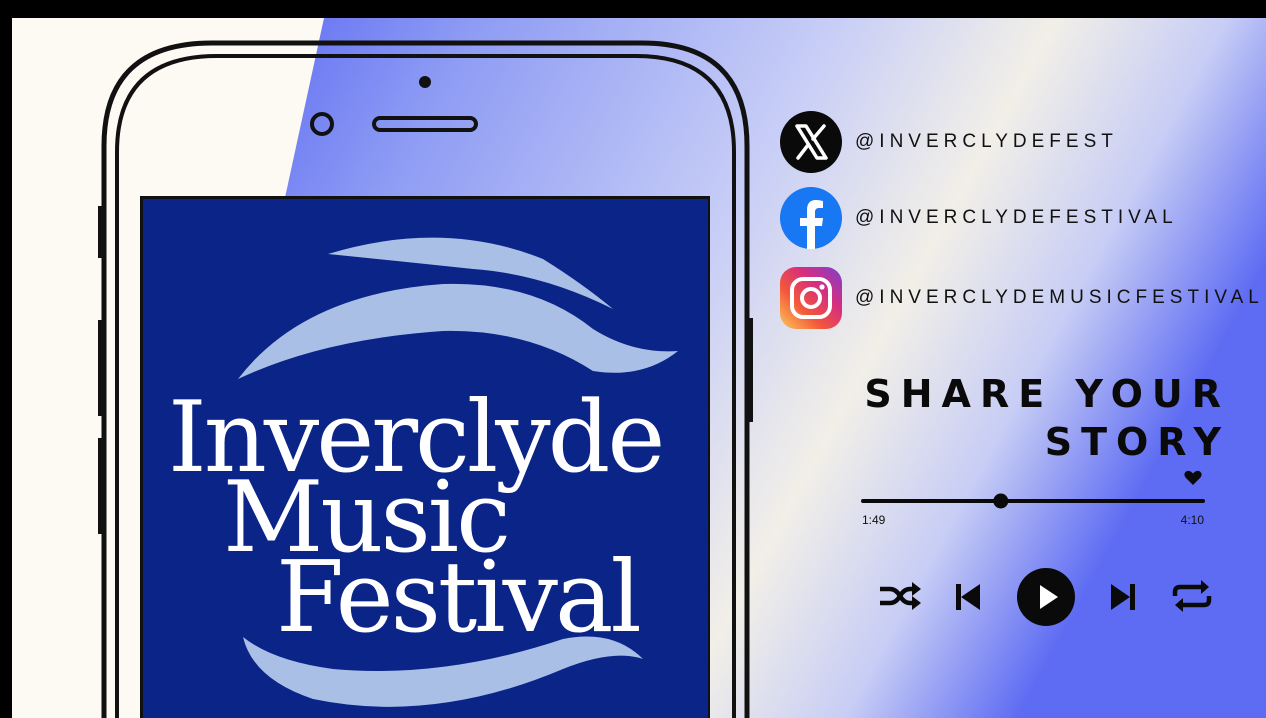 This screenshot has width=1266, height=718. I want to click on facebook-logo-icon, so click(811, 218).